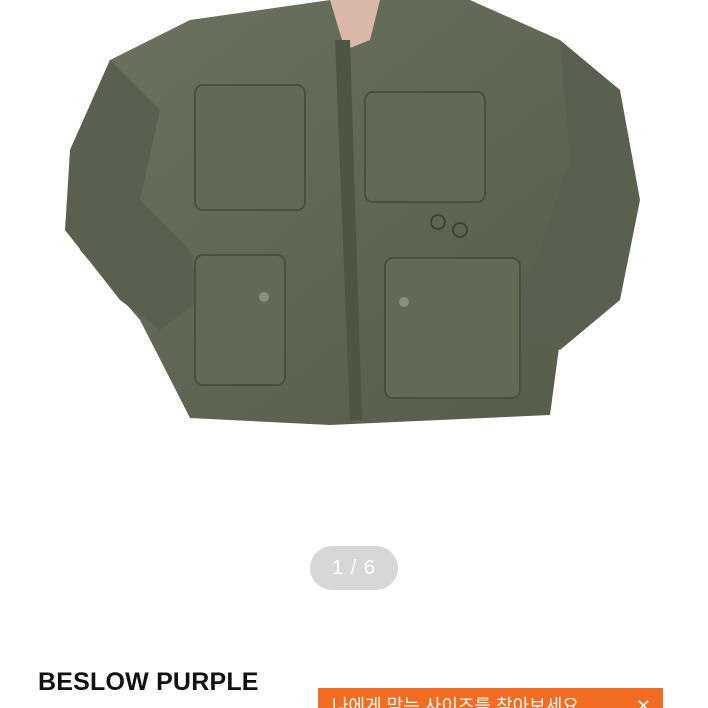 This screenshot has width=708, height=708. I want to click on product-brand-title: BESLOW PURPLE, so click(148, 682).